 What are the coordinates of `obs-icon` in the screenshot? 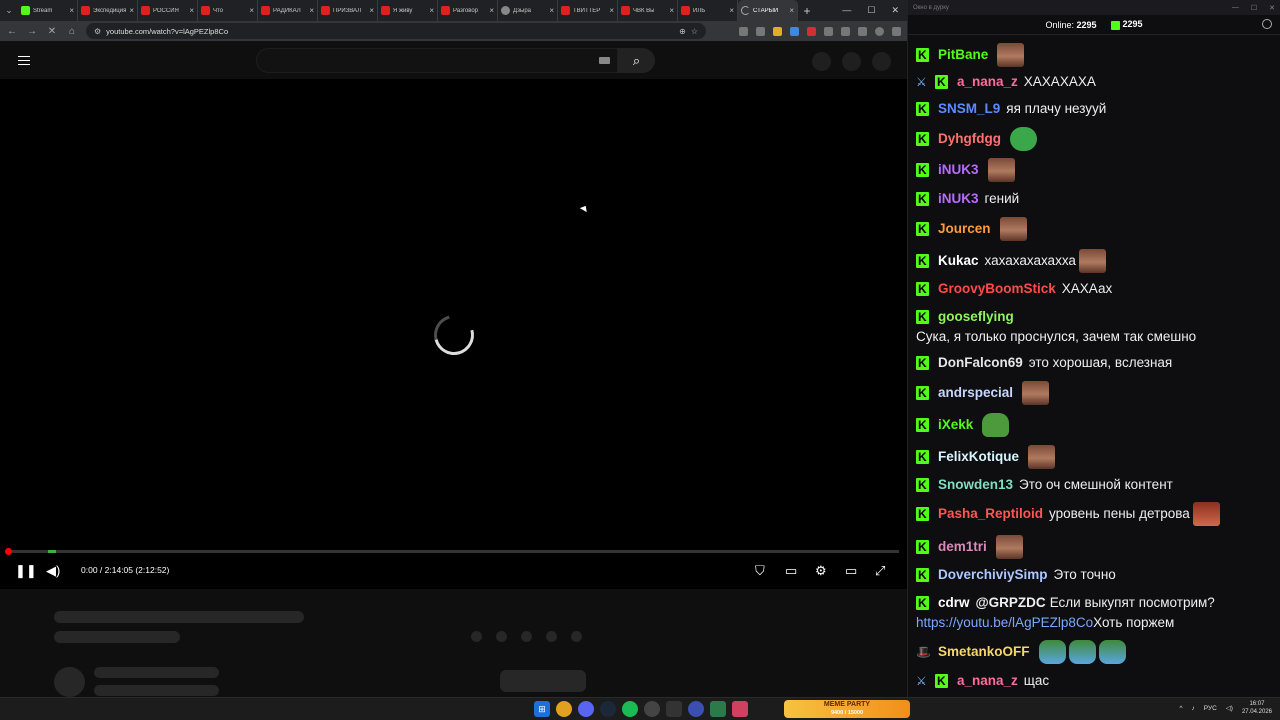 It's located at (674, 709).